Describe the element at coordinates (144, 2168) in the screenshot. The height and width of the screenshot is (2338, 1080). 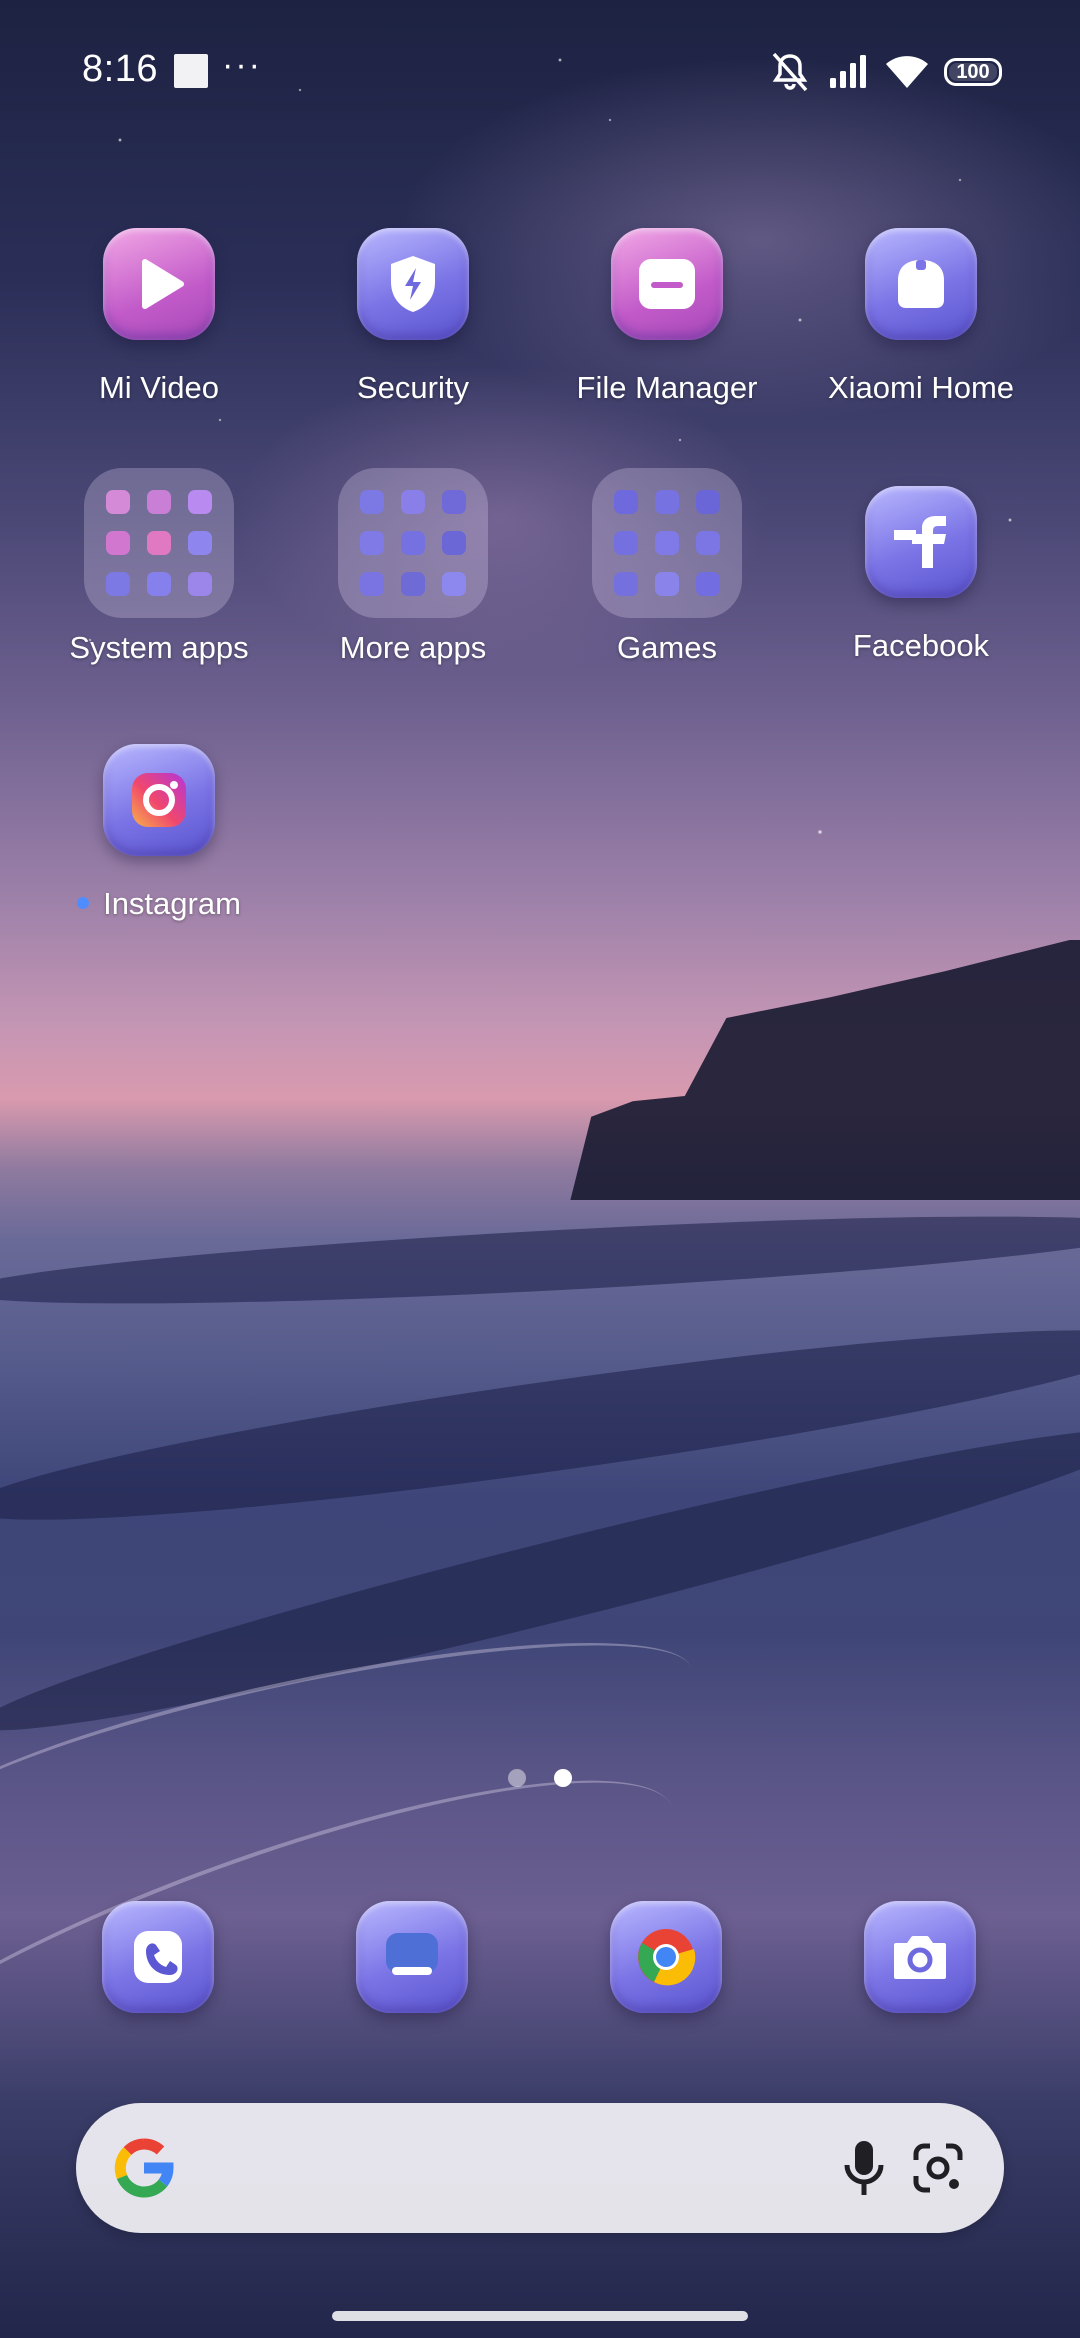
I see `google-logo-icon` at that location.